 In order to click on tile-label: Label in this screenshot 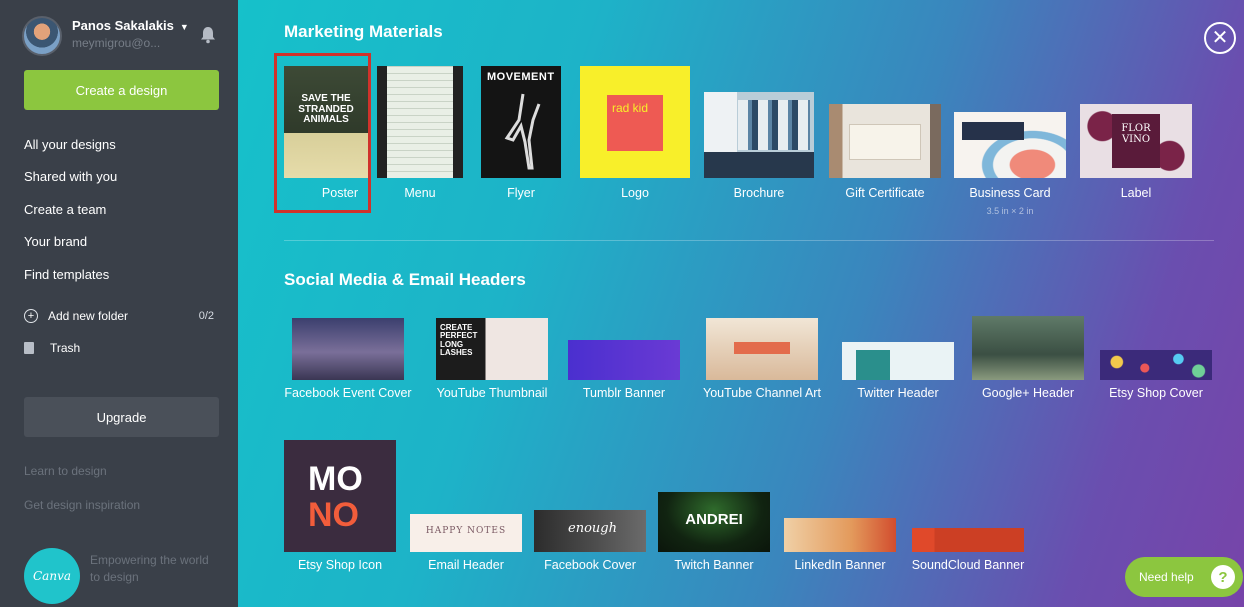, I will do `click(1136, 193)`.